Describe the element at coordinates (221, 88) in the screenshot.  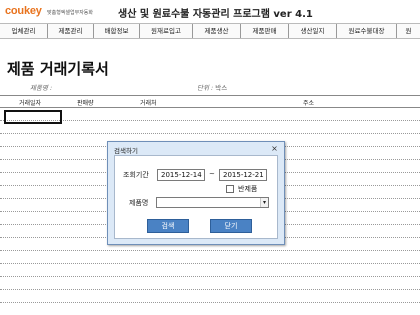
I see `unit-value: 박스` at that location.